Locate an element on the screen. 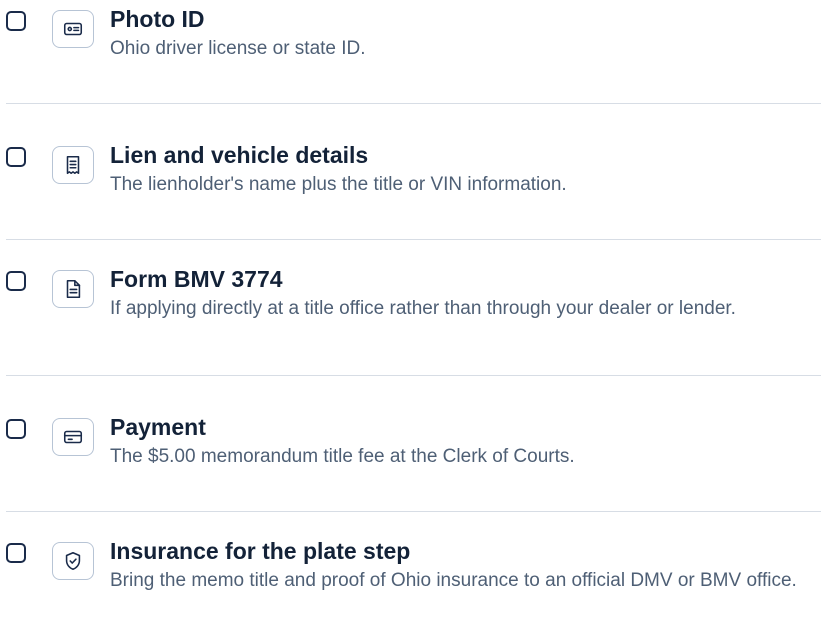 The image size is (821, 620). item-description: Ohio driver license or state ID. is located at coordinates (238, 48).